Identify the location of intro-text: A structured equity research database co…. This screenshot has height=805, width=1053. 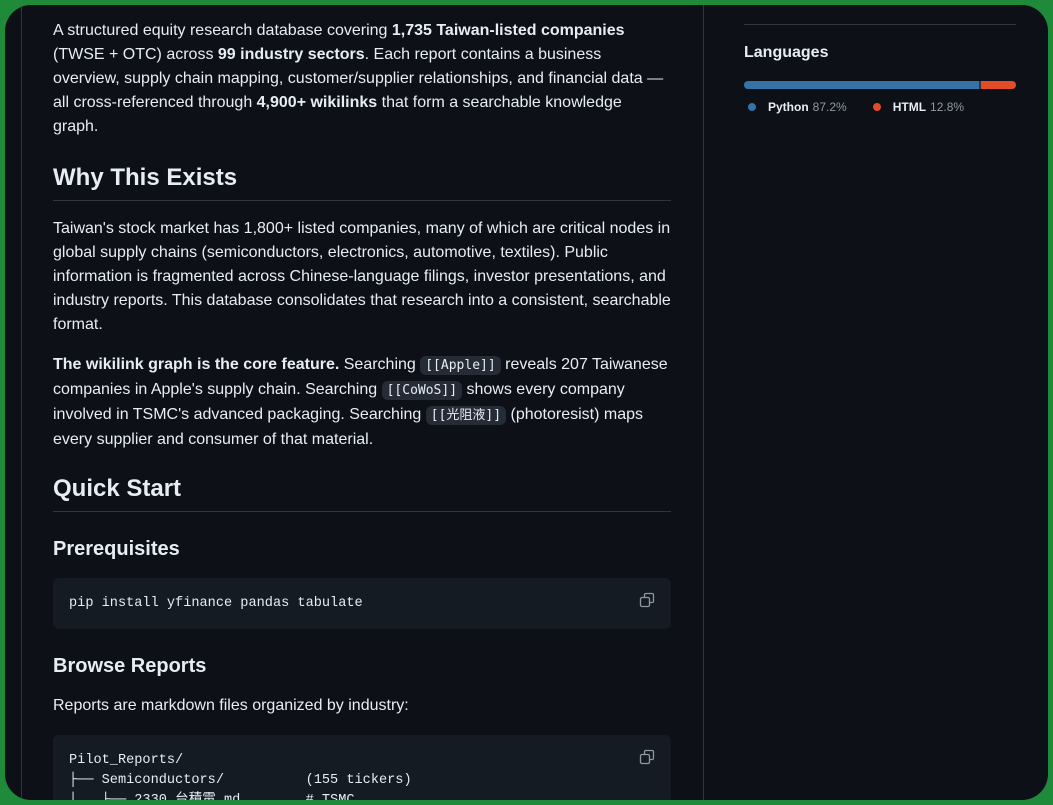
(222, 30).